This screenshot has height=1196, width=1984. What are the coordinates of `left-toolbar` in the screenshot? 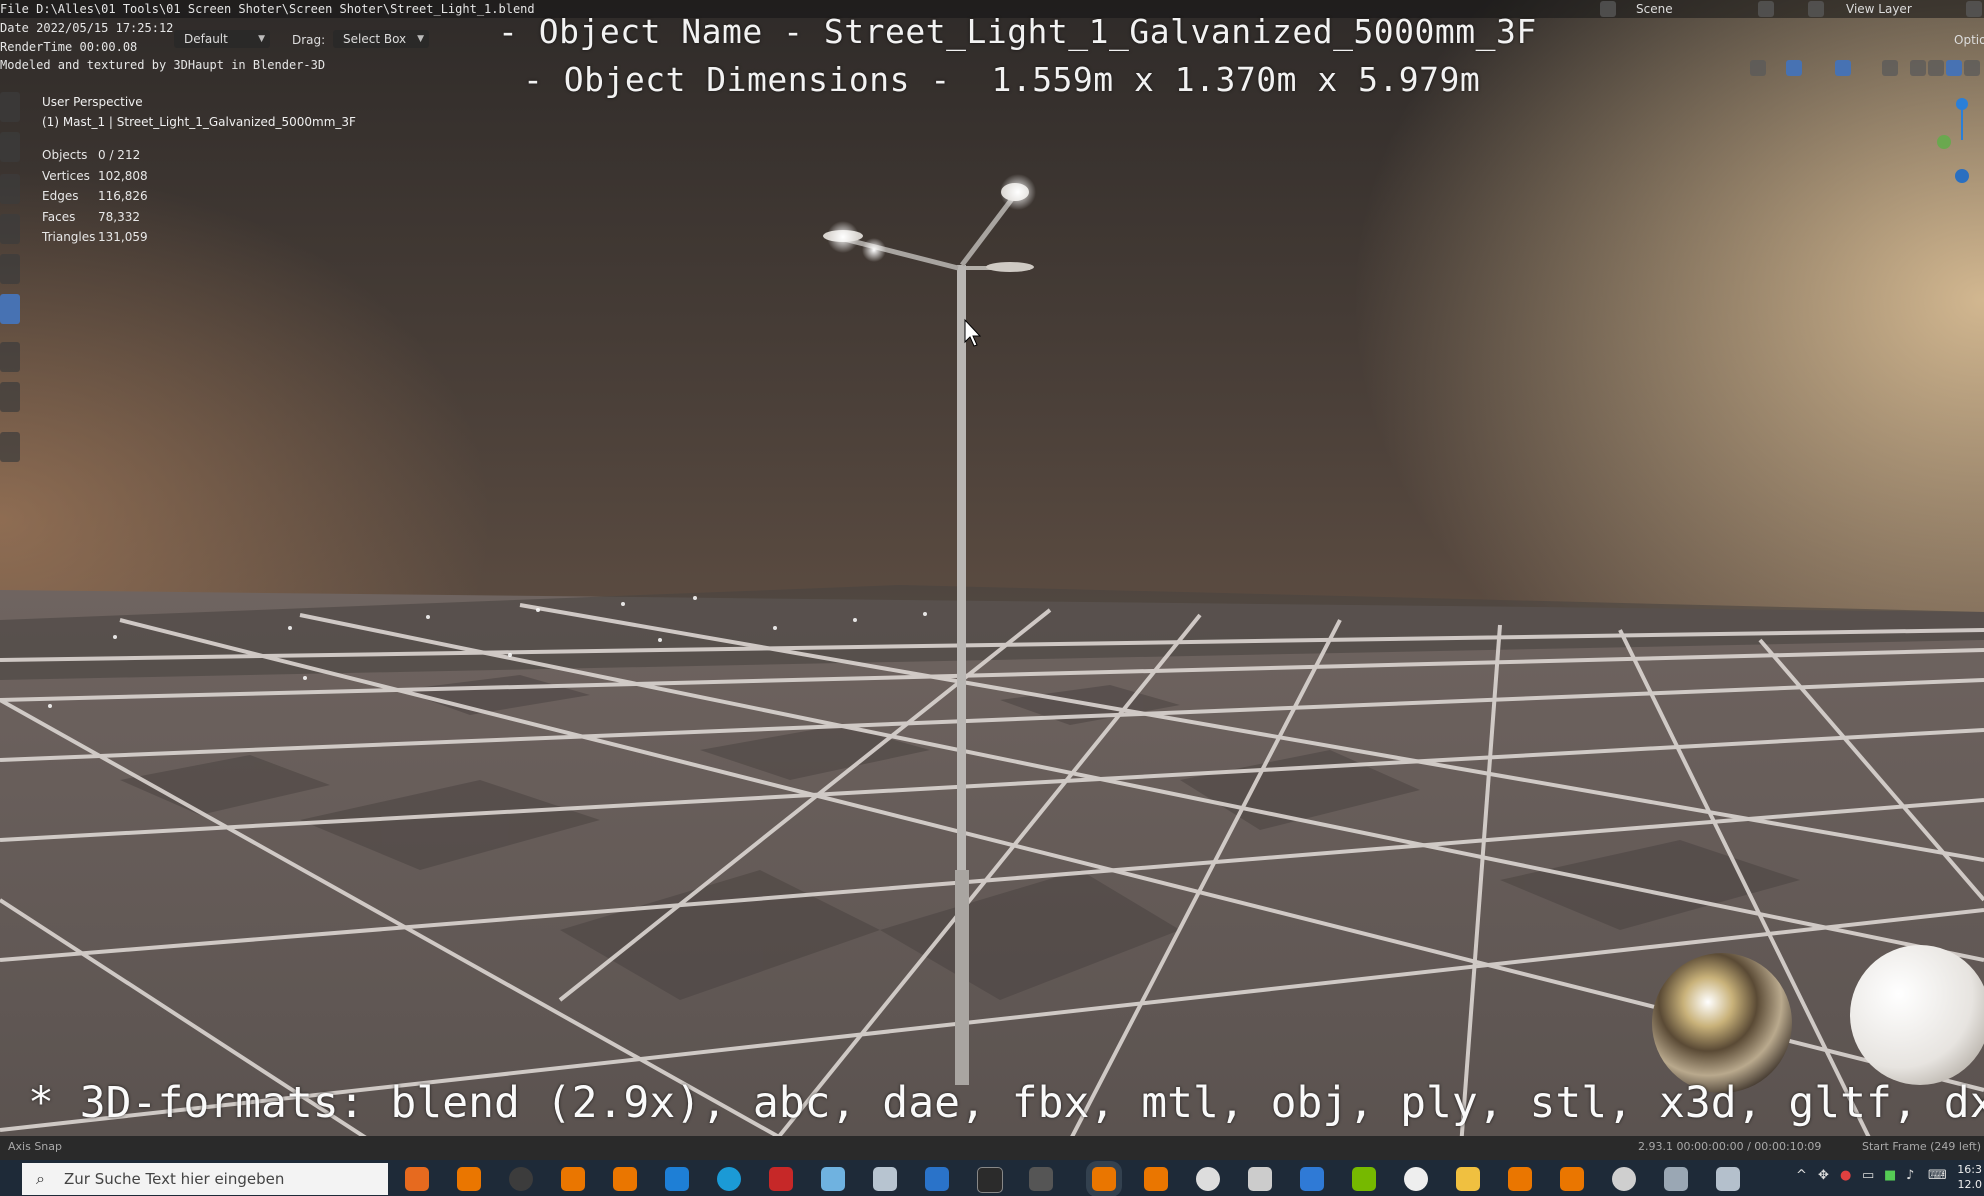 It's located at (12, 282).